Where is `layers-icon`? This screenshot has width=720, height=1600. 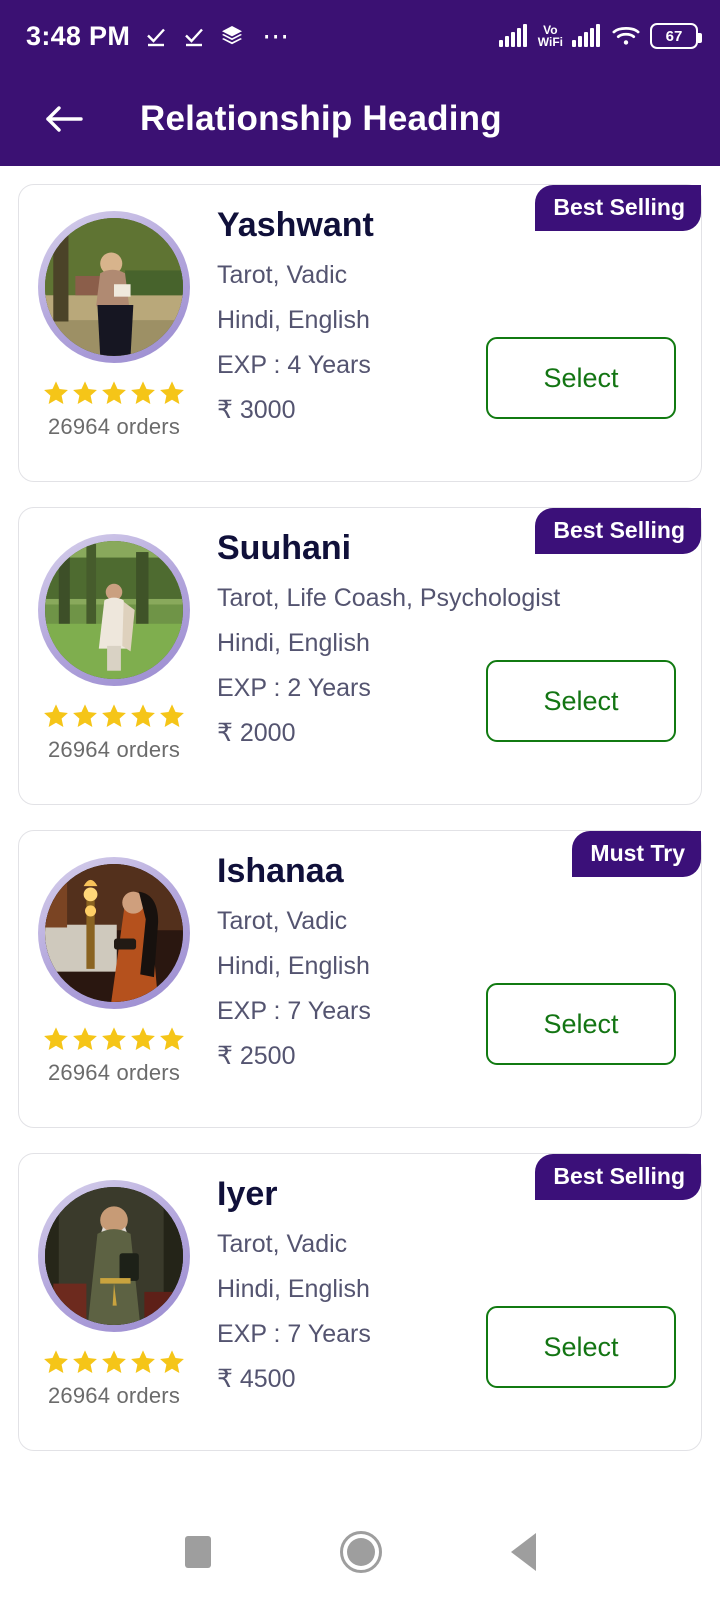
layers-icon is located at coordinates (232, 36).